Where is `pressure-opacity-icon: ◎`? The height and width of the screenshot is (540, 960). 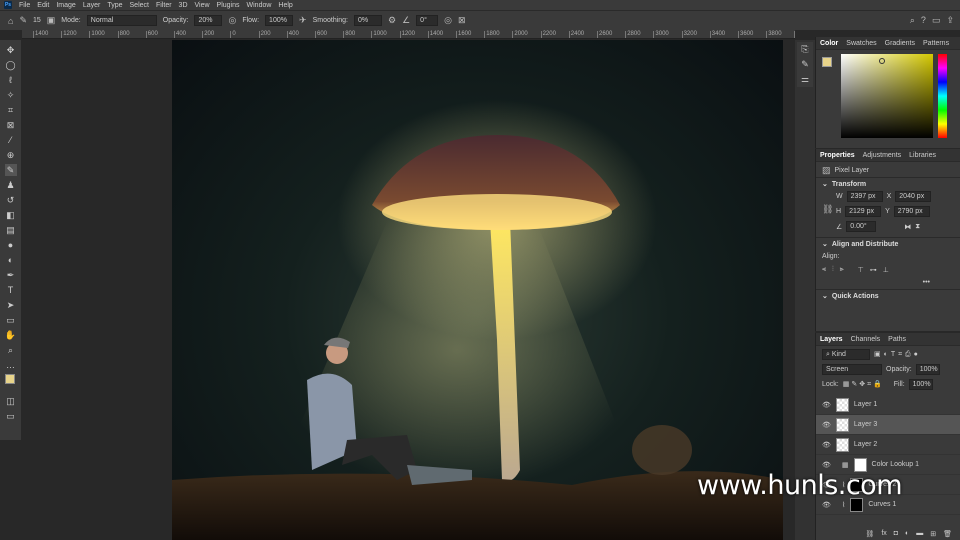 pressure-opacity-icon: ◎ is located at coordinates (232, 20).